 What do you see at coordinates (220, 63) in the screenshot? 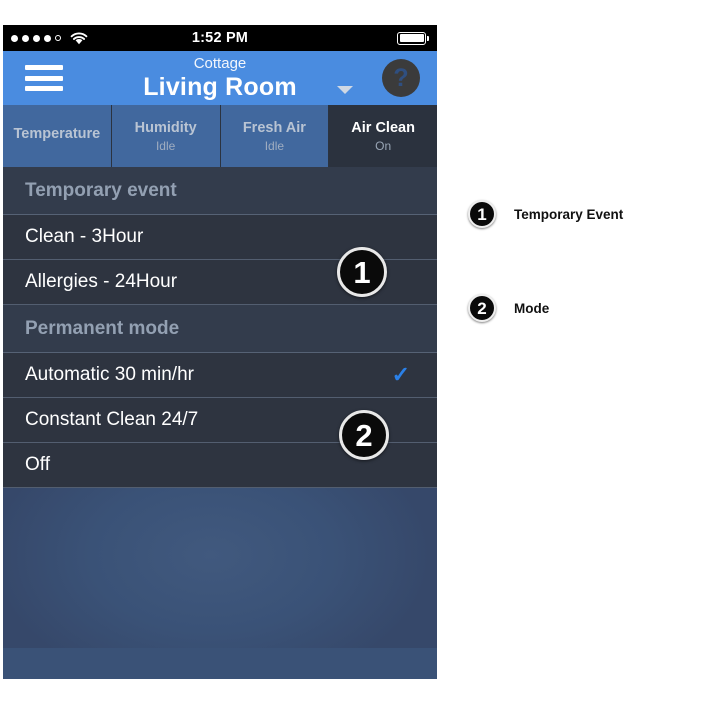
I see `nav-subtitle: Cottage` at bounding box center [220, 63].